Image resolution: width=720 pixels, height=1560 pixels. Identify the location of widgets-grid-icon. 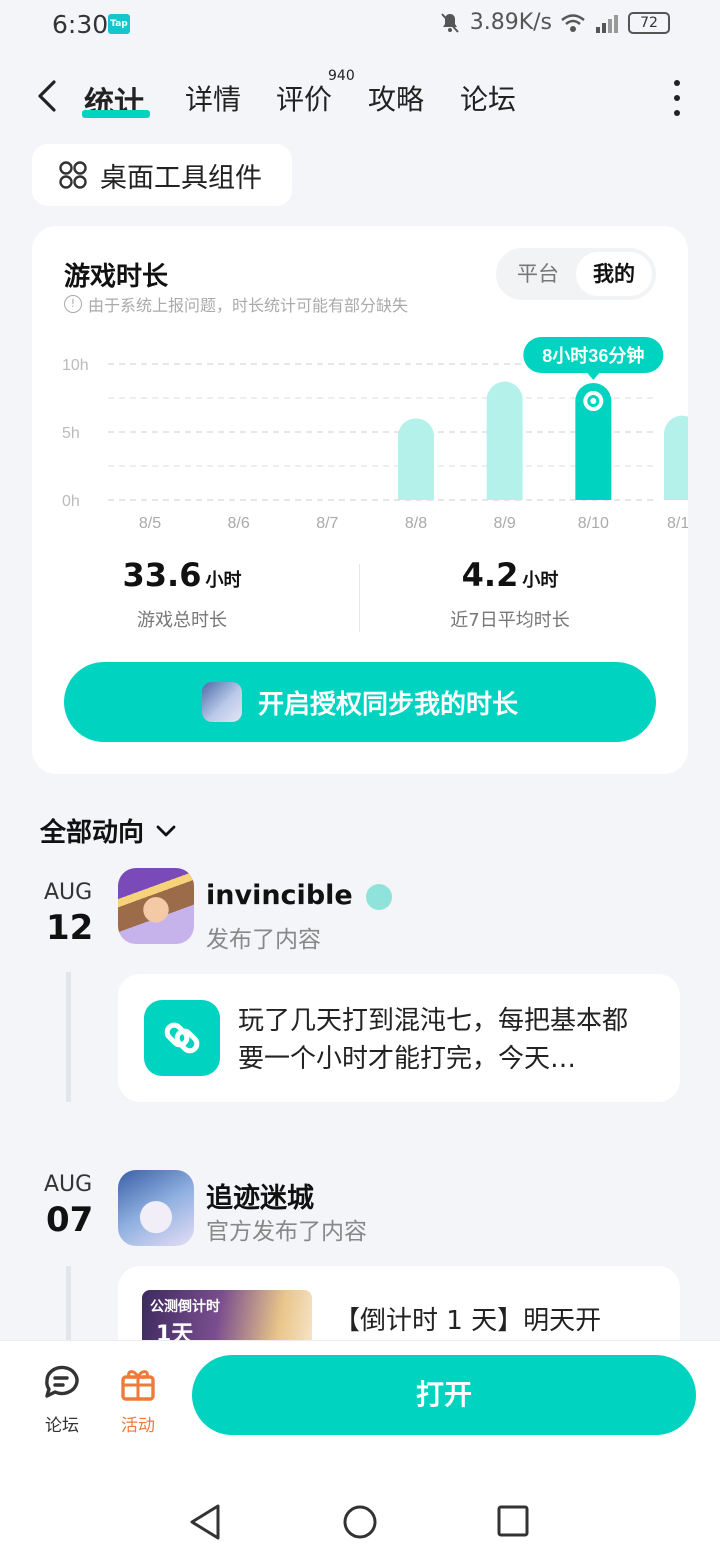
(73, 175).